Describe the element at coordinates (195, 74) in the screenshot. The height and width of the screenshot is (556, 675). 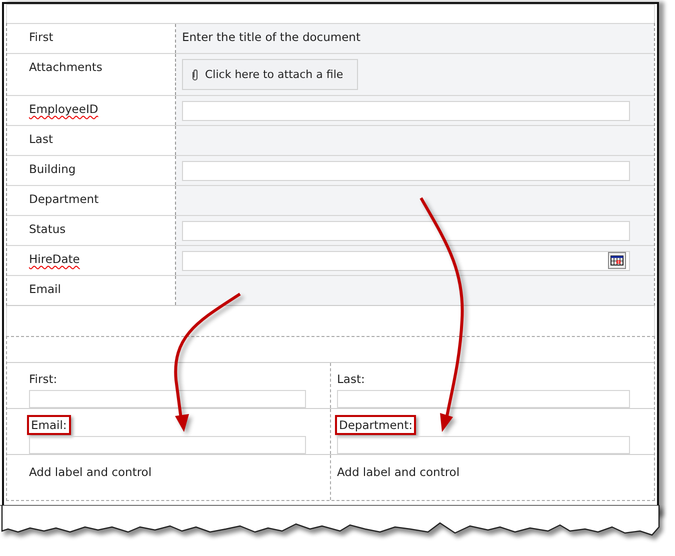
I see `paperclip-icon` at that location.